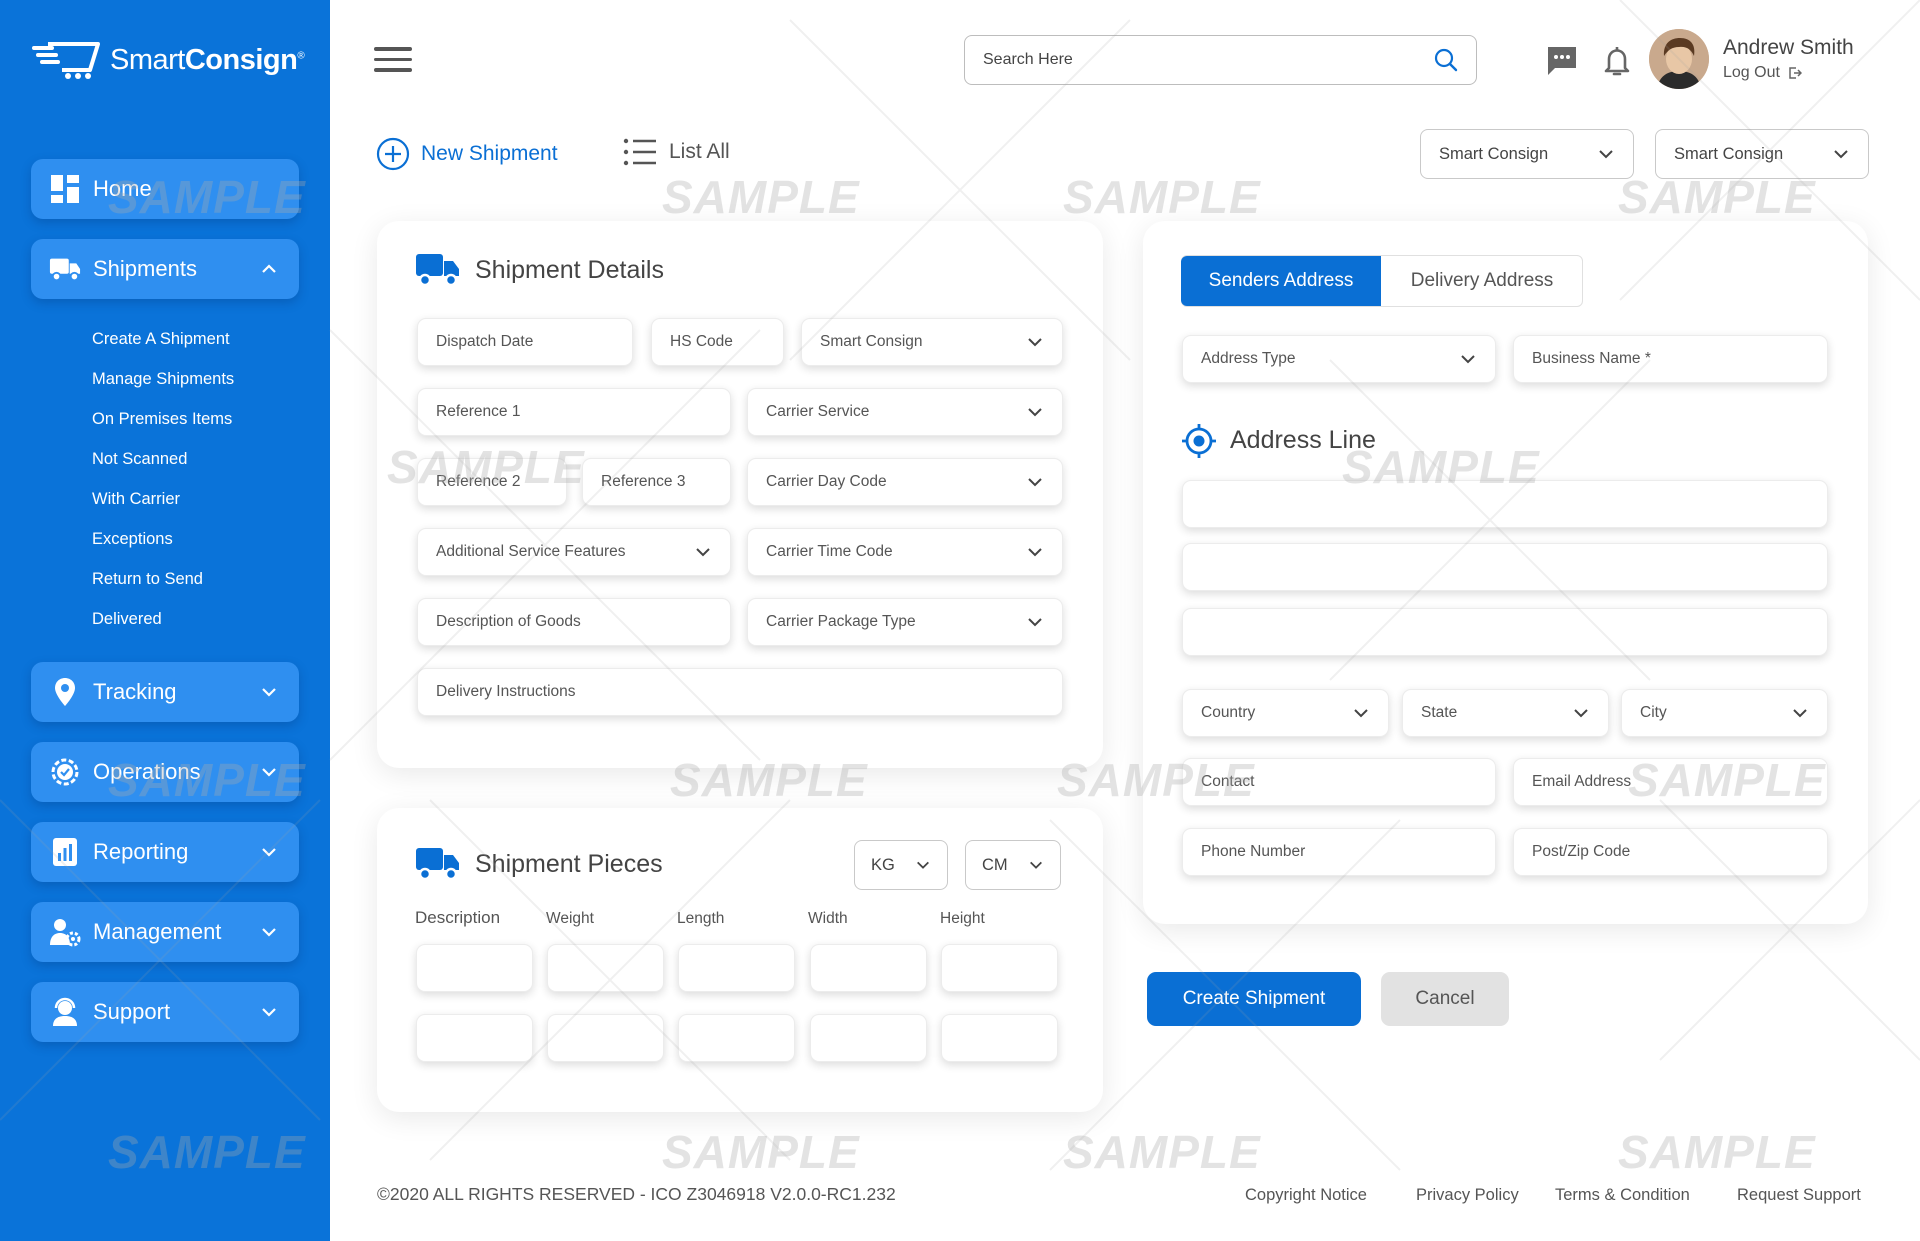 The image size is (1920, 1241). What do you see at coordinates (165, 269) in the screenshot?
I see `sidebar-item-shipments: Shipments` at bounding box center [165, 269].